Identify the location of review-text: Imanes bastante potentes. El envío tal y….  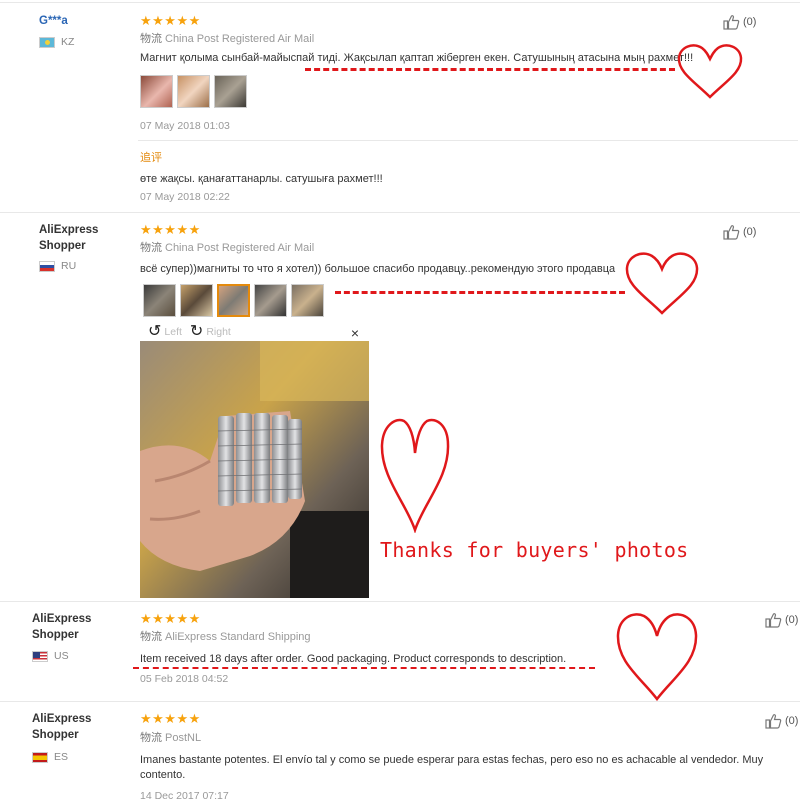
(452, 767).